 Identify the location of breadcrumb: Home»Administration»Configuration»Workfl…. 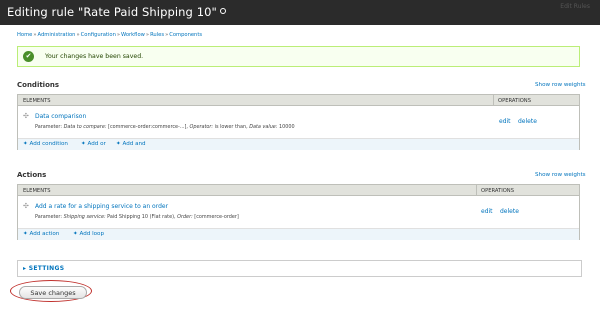
(109, 35).